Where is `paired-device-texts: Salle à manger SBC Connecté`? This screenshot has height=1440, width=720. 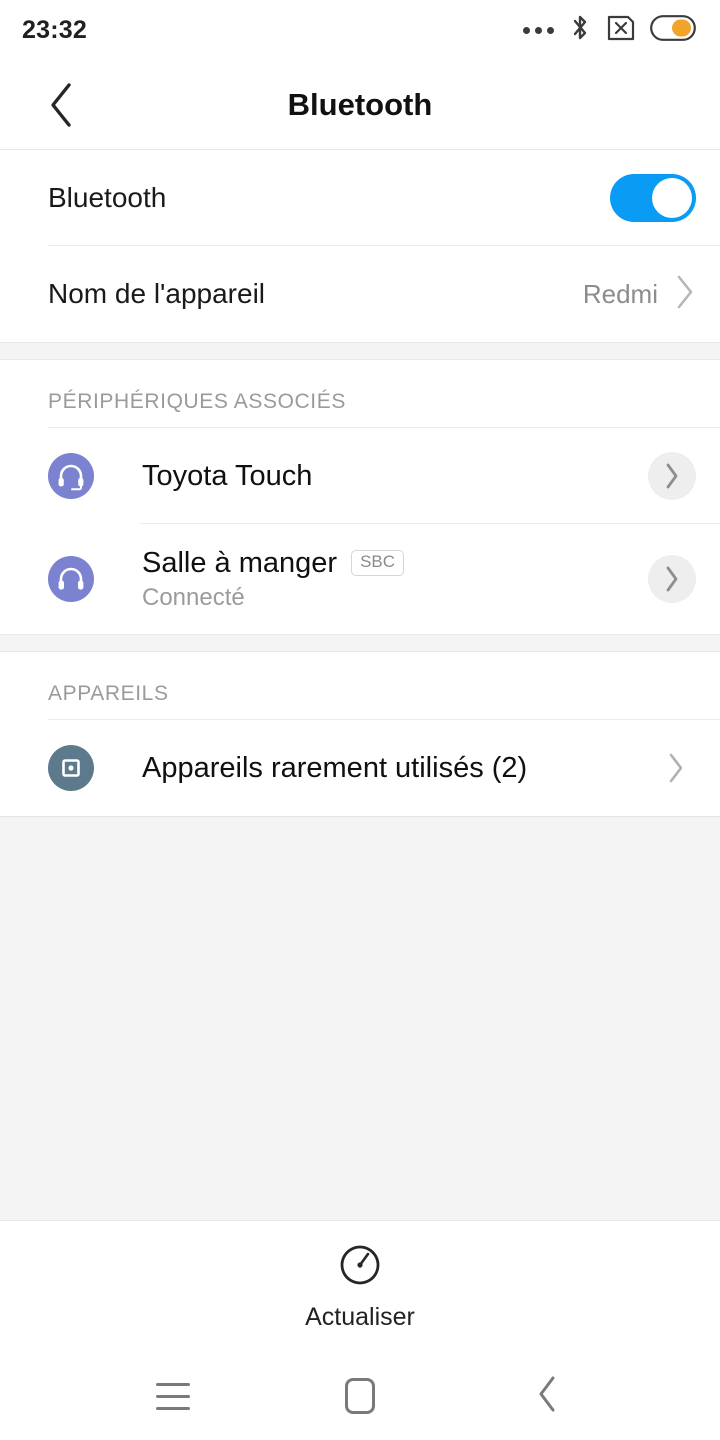
paired-device-texts: Salle à manger SBC Connecté is located at coordinates (395, 579).